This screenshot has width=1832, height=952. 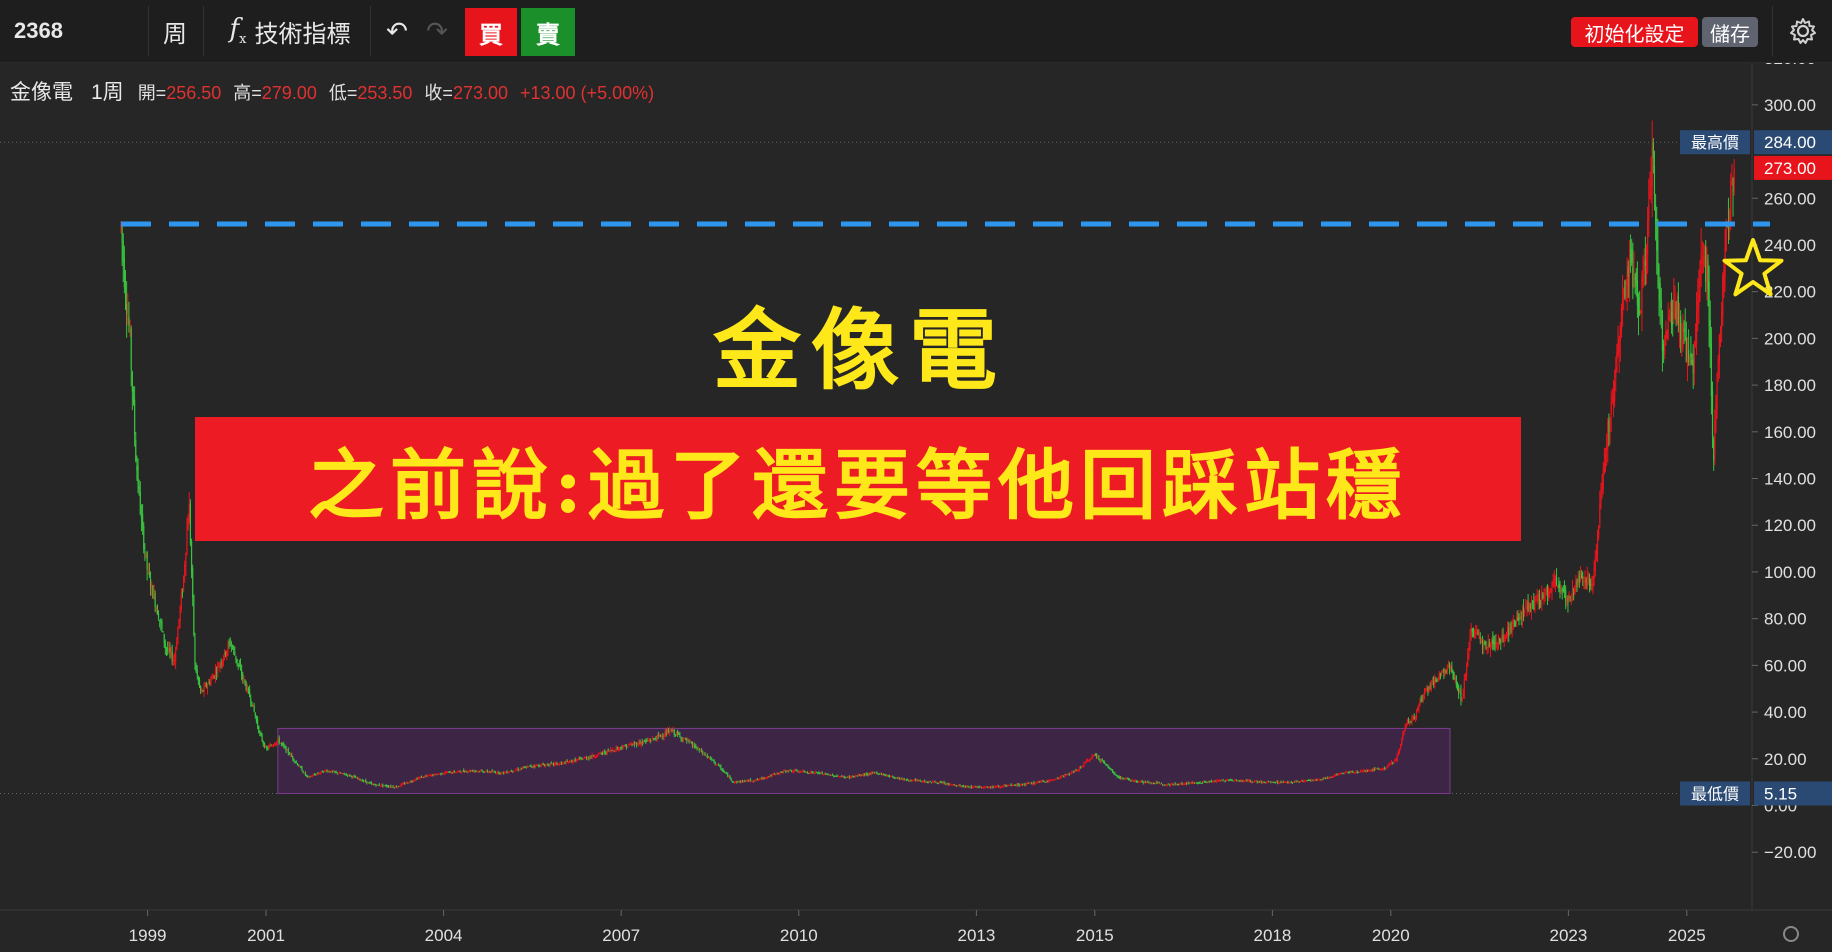 I want to click on symbol-search: 2368, so click(x=79, y=31).